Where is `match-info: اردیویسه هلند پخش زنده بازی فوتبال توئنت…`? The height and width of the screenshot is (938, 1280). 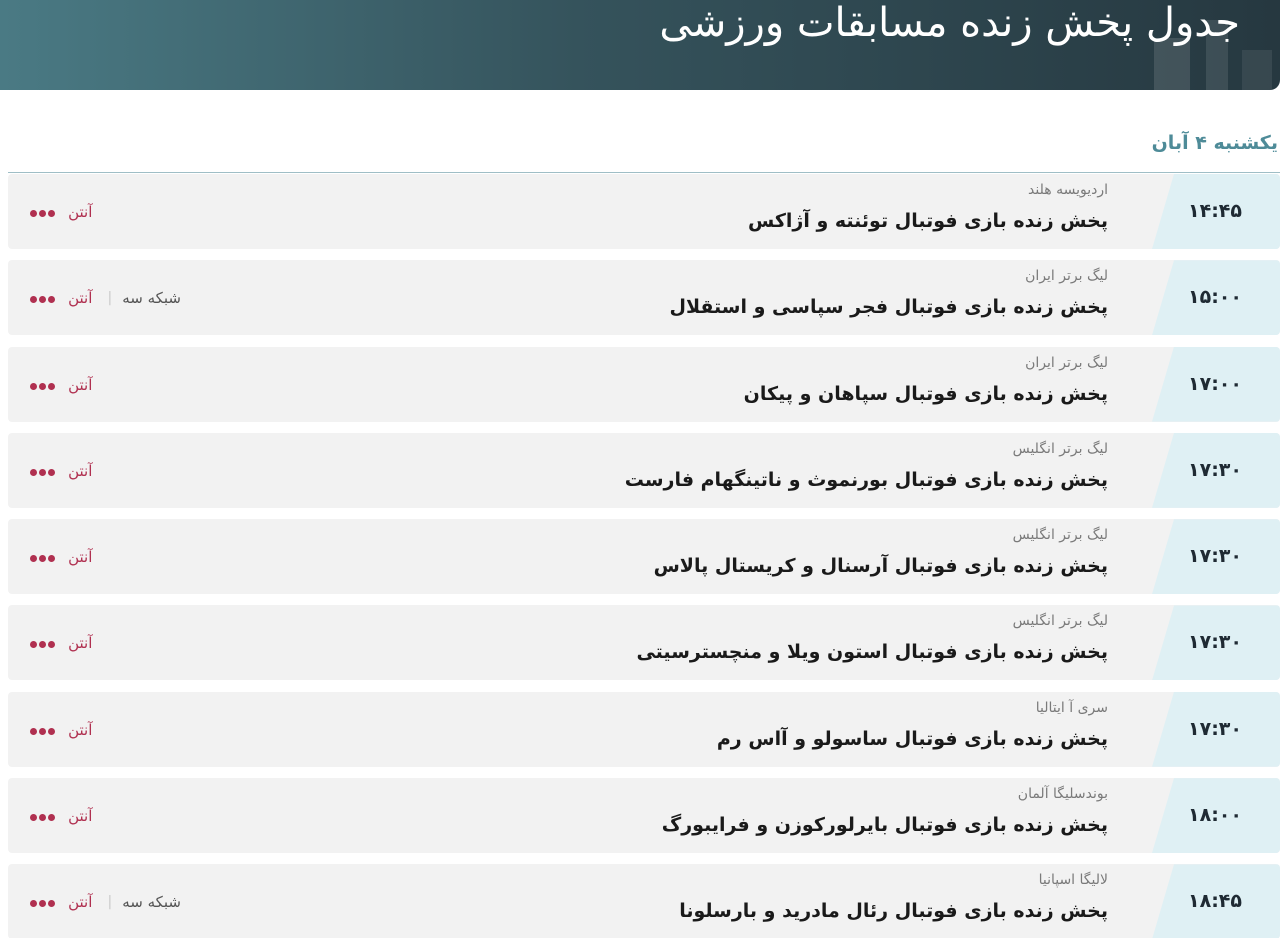
match-info: اردیویسه هلند پخش زنده بازی فوتبال توئنت… is located at coordinates (728, 211).